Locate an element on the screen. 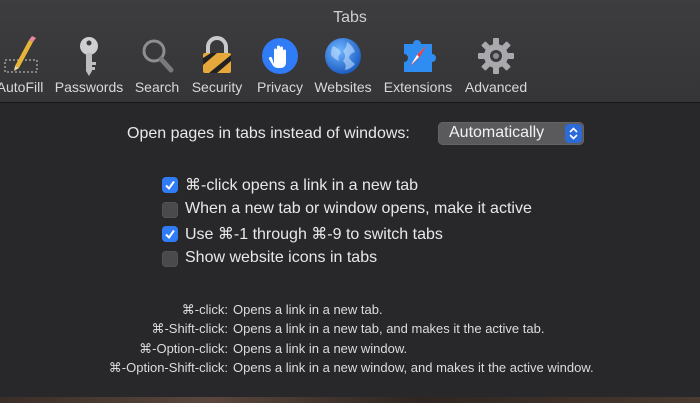  desktop-background-strip is located at coordinates (350, 400).